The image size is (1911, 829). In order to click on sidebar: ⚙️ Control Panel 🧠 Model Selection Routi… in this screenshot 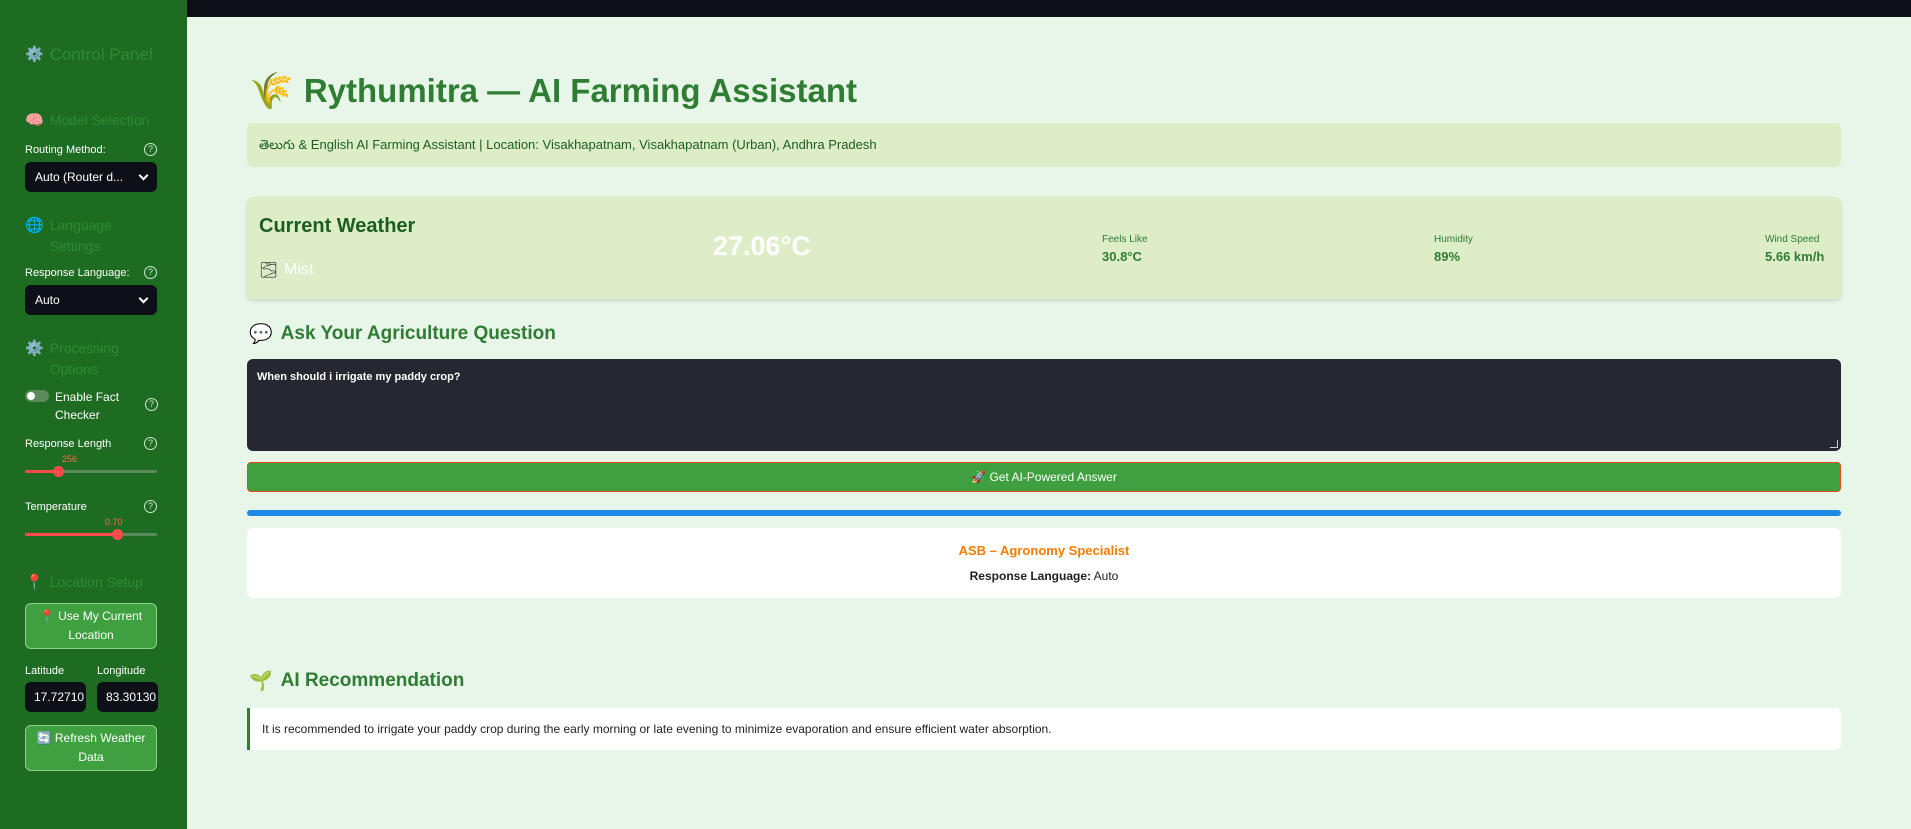, I will do `click(93, 414)`.